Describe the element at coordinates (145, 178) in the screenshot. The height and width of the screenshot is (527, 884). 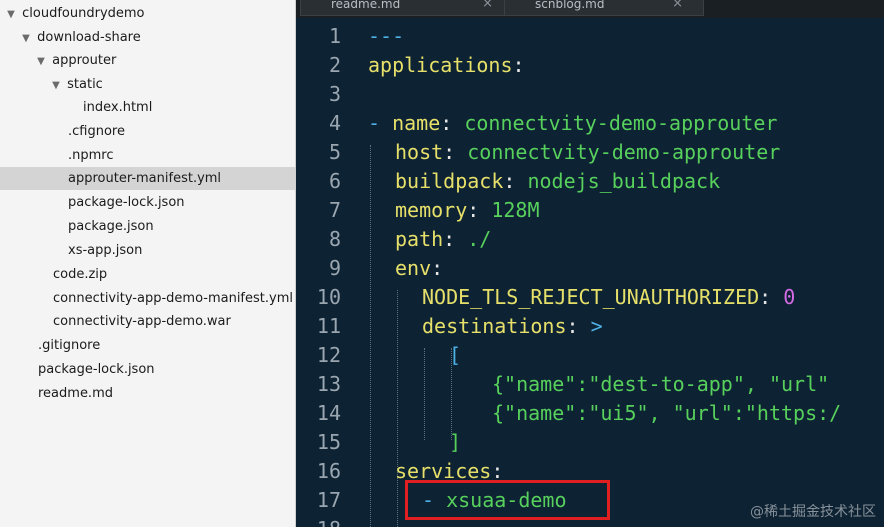
I see `tree-item-label: approuter-manifest.yml` at that location.